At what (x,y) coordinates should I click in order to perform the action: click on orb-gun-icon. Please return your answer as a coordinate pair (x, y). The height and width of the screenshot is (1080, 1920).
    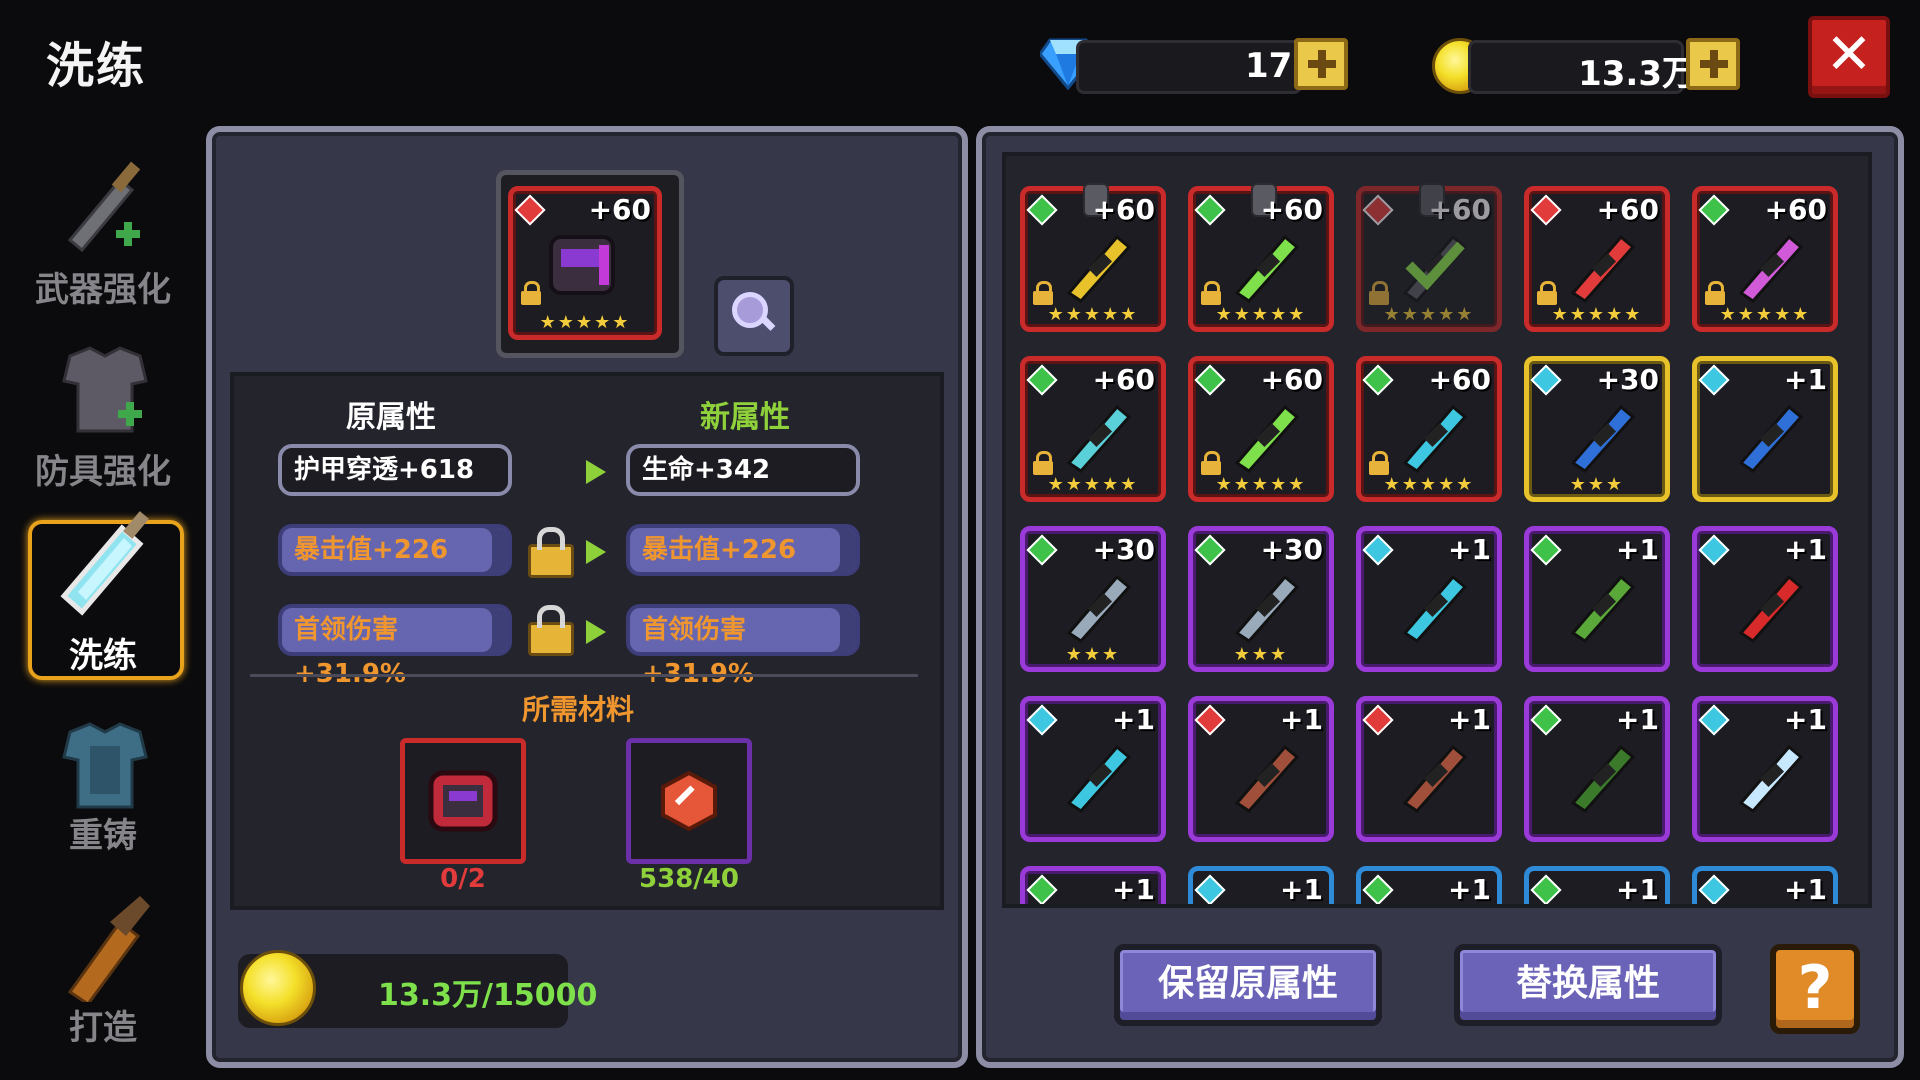
    Looking at the image, I should click on (1099, 608).